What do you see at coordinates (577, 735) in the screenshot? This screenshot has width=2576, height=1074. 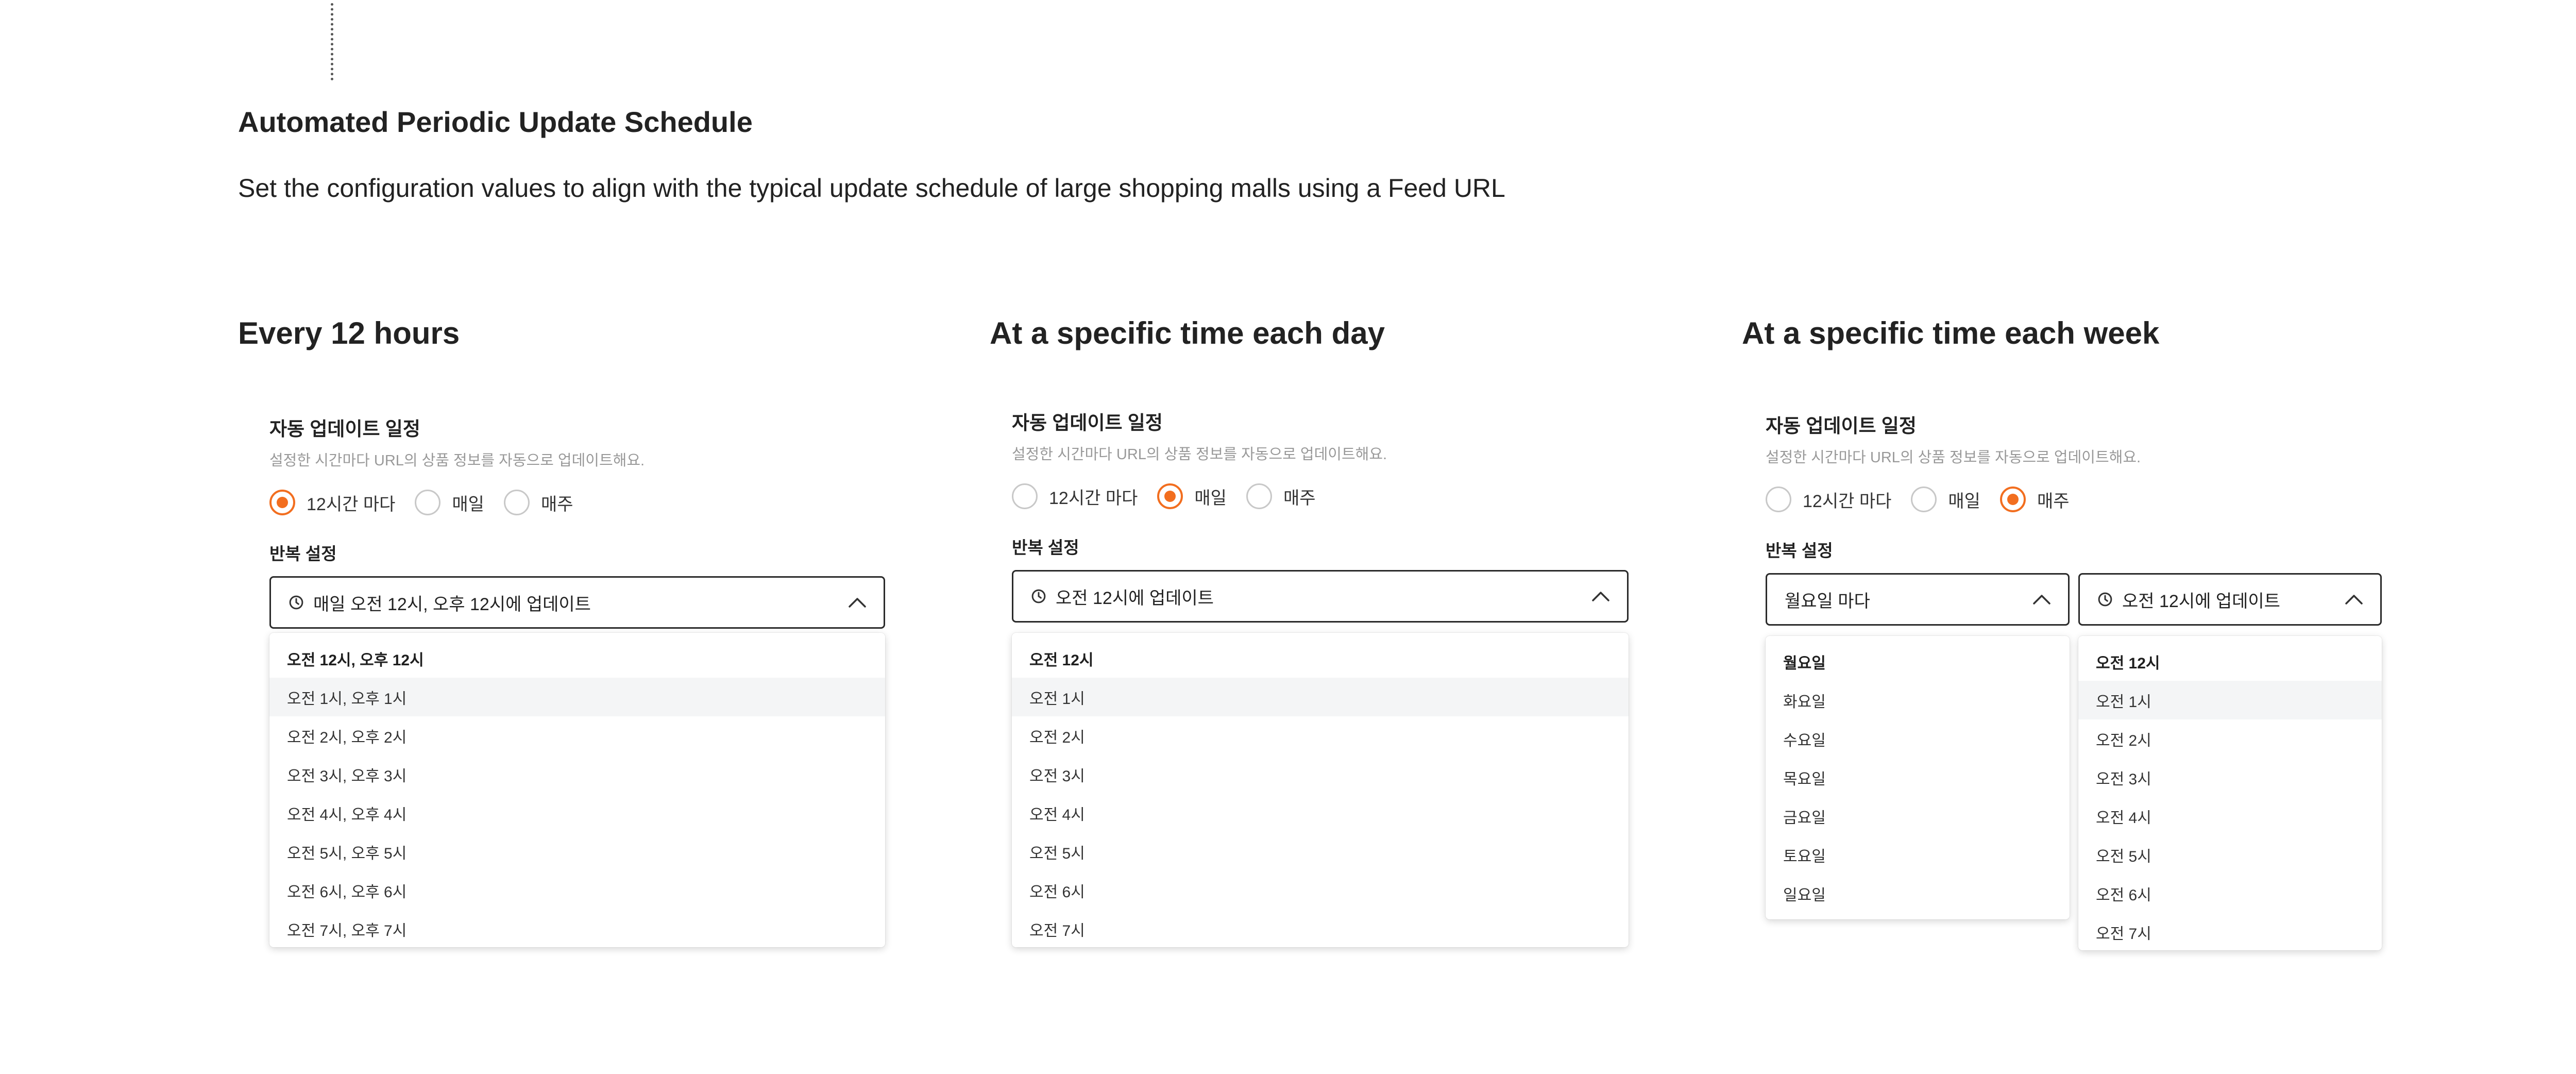 I see `dropdown-option: 오전 2시, 오후 2시` at bounding box center [577, 735].